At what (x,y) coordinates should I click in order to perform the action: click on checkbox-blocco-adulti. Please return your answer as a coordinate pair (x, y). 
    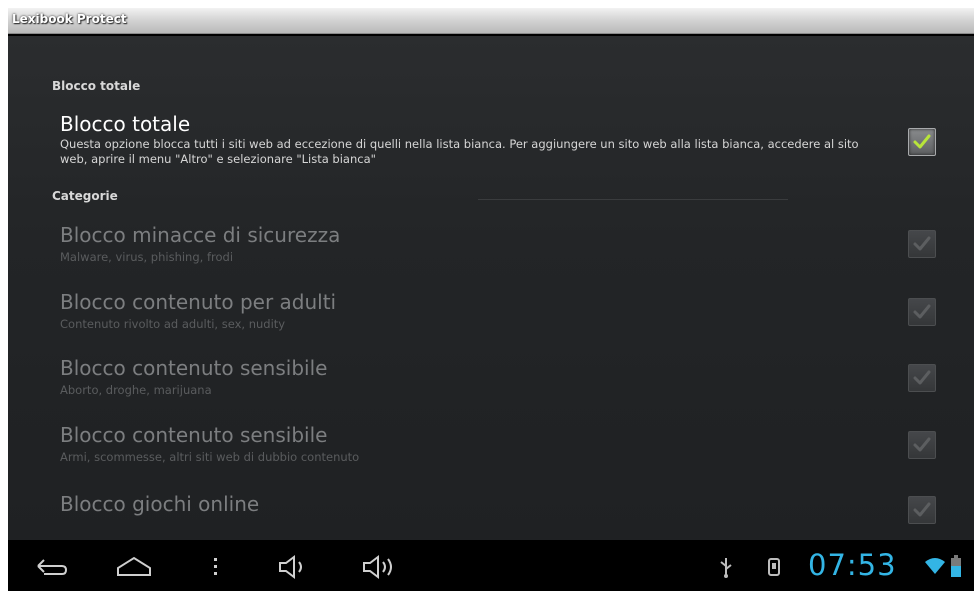
    Looking at the image, I should click on (922, 312).